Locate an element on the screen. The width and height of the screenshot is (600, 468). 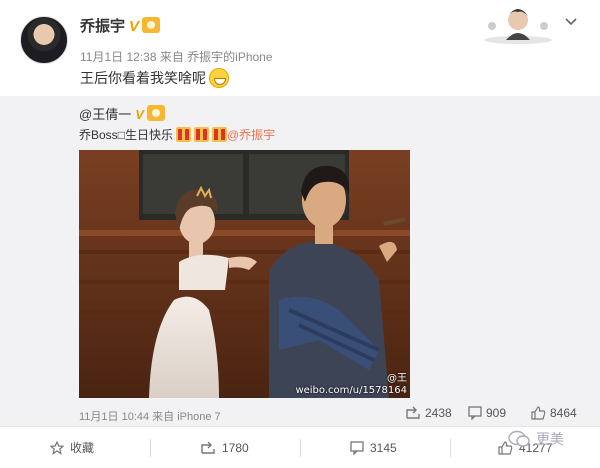
chevron-down-icon is located at coordinates (571, 22).